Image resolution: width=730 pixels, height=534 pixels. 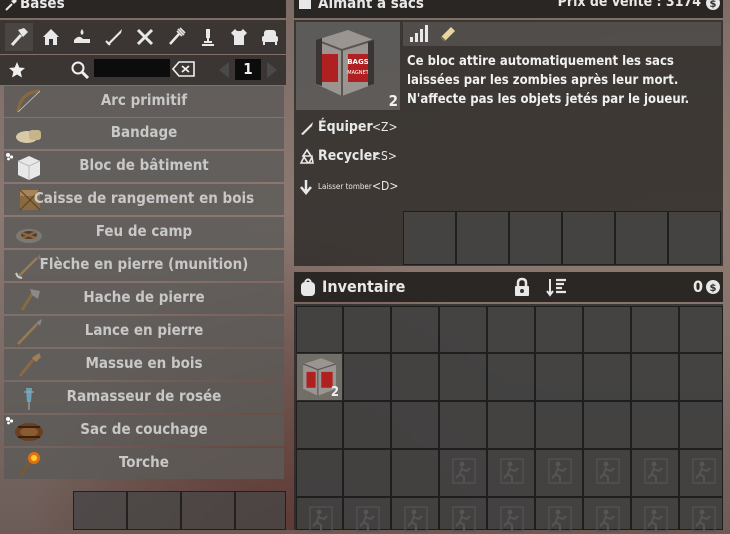 I want to click on category-clothing, so click(x=239, y=37).